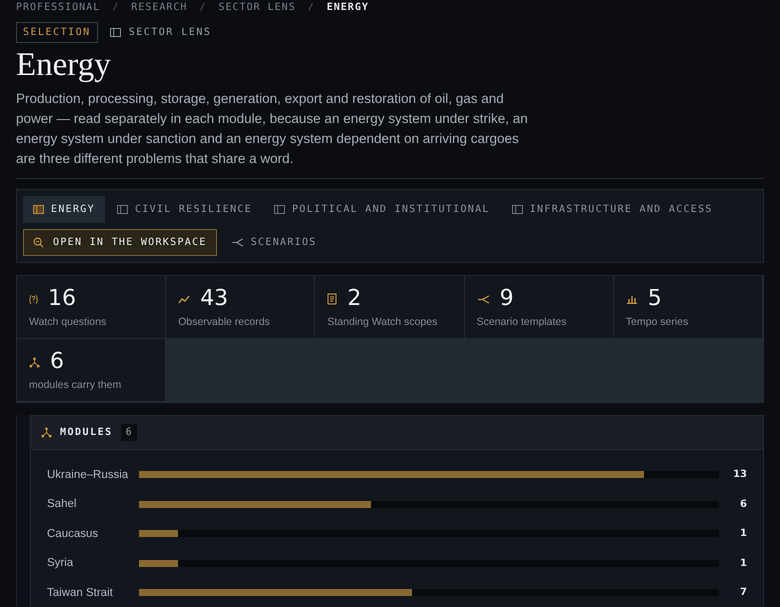 The width and height of the screenshot is (780, 607). I want to click on stat-value: 43, so click(214, 299).